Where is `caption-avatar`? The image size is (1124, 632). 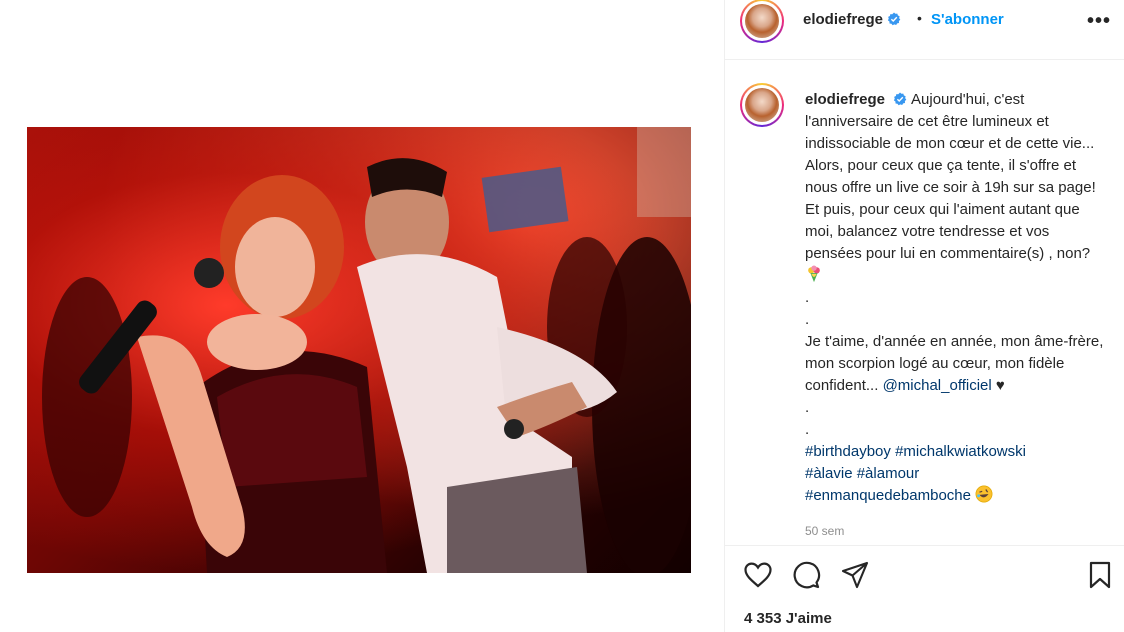
caption-avatar is located at coordinates (762, 105).